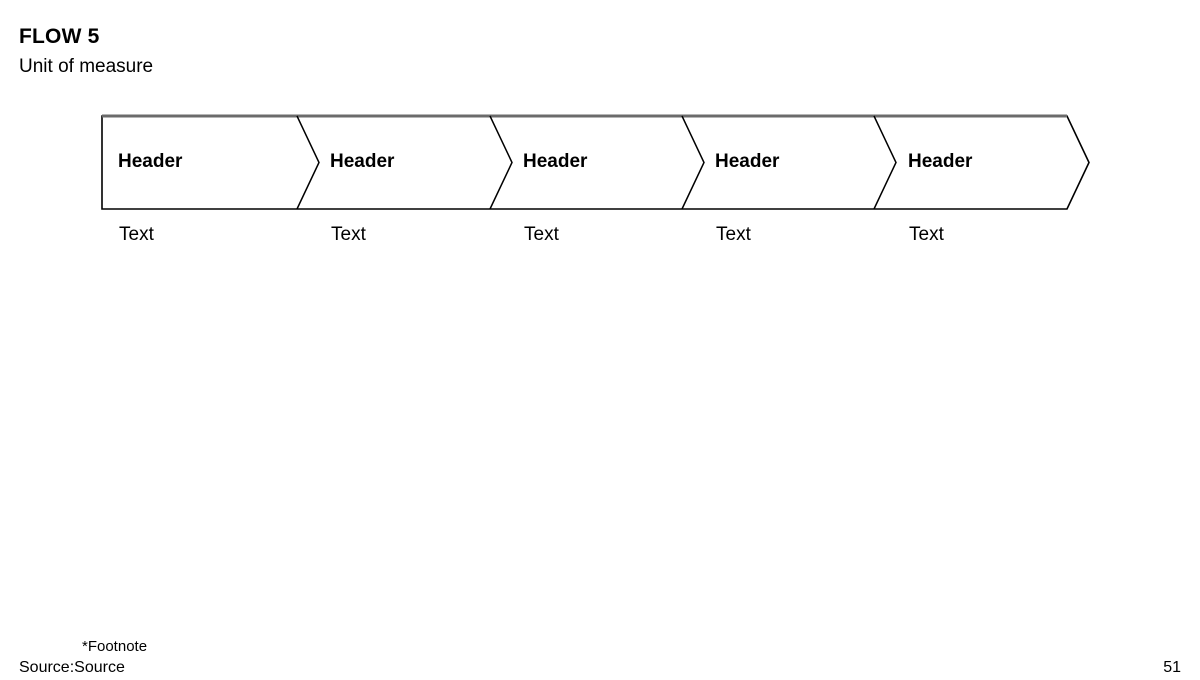 The image size is (1200, 680). Describe the element at coordinates (940, 161) in the screenshot. I see `flow-stage-5-header: Header` at that location.